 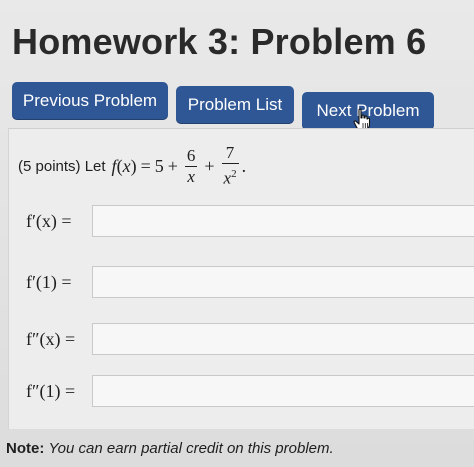 I want to click on fraction-2: 7 x2, so click(x=230, y=165).